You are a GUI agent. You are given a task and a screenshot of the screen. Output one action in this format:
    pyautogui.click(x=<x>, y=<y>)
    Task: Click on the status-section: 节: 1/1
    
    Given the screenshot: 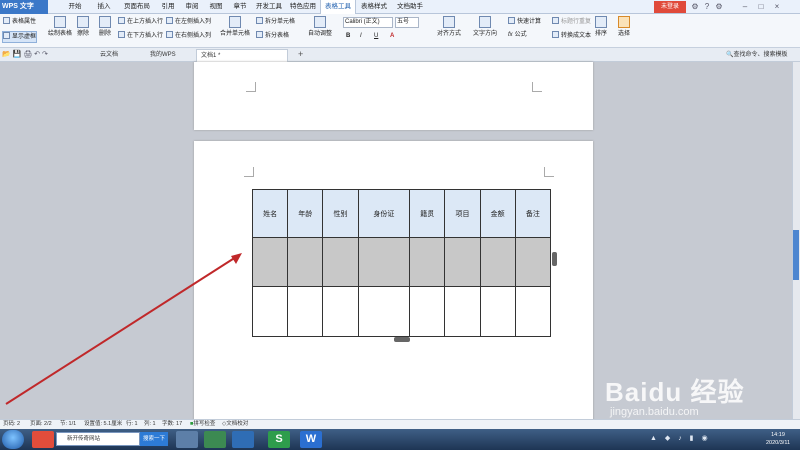 What is the action you would take?
    pyautogui.click(x=68, y=424)
    